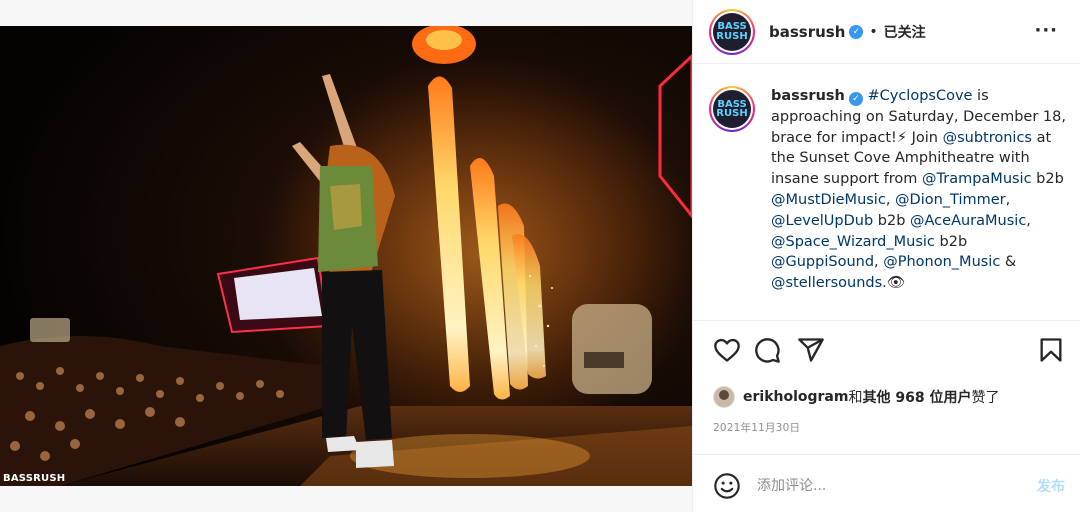 The width and height of the screenshot is (1080, 512). What do you see at coordinates (919, 96) in the screenshot?
I see `hashtag-link: #CyclopsCove` at bounding box center [919, 96].